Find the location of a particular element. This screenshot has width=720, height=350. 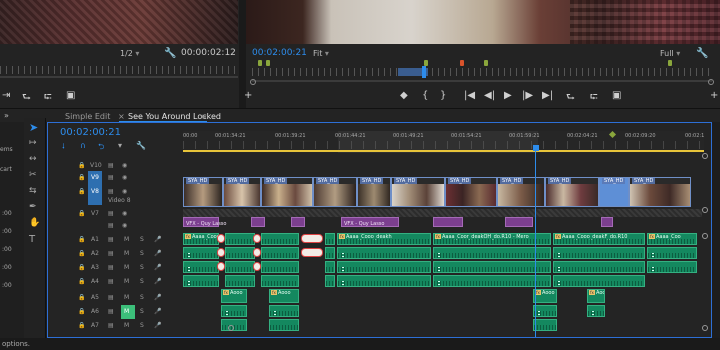

marker-green is located at coordinates (670, 63).